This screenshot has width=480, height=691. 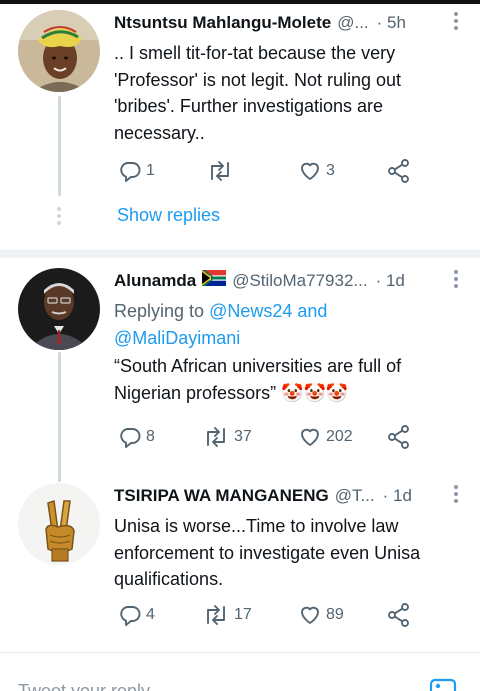 What do you see at coordinates (227, 437) in the screenshot?
I see `retweet-button: 37` at bounding box center [227, 437].